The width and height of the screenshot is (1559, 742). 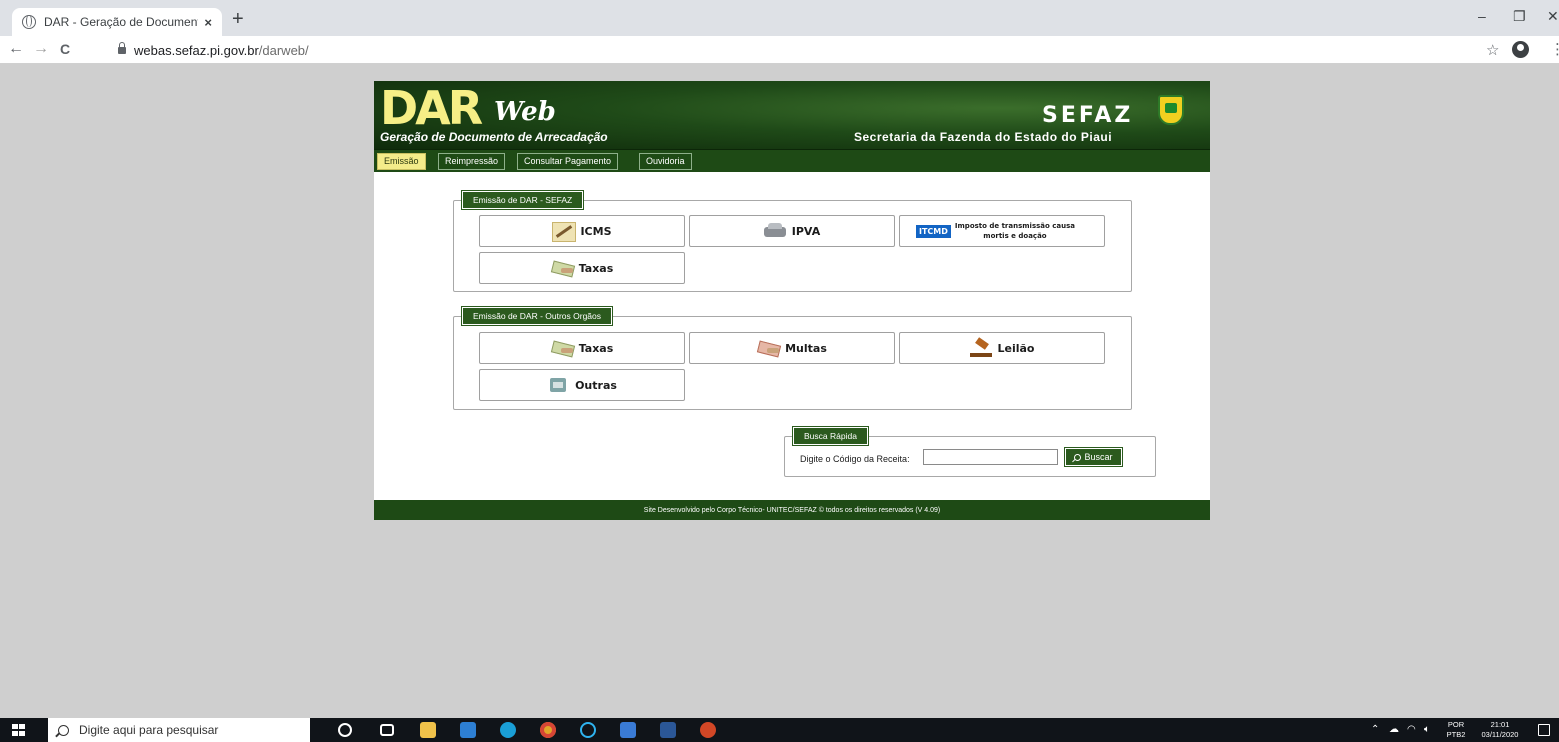 I want to click on sefaz-brand: SEFAZ, so click(x=1088, y=115).